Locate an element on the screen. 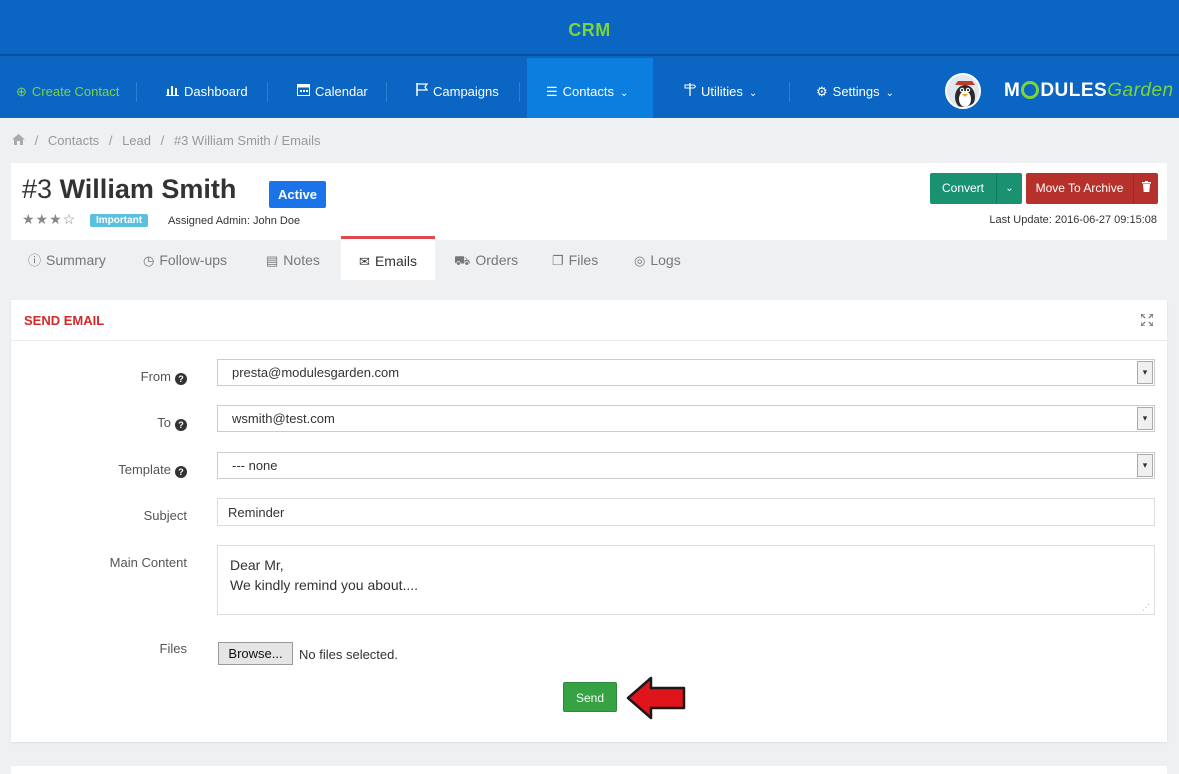 This screenshot has height=774, width=1179. breadcrumb-lead: Lead is located at coordinates (136, 140).